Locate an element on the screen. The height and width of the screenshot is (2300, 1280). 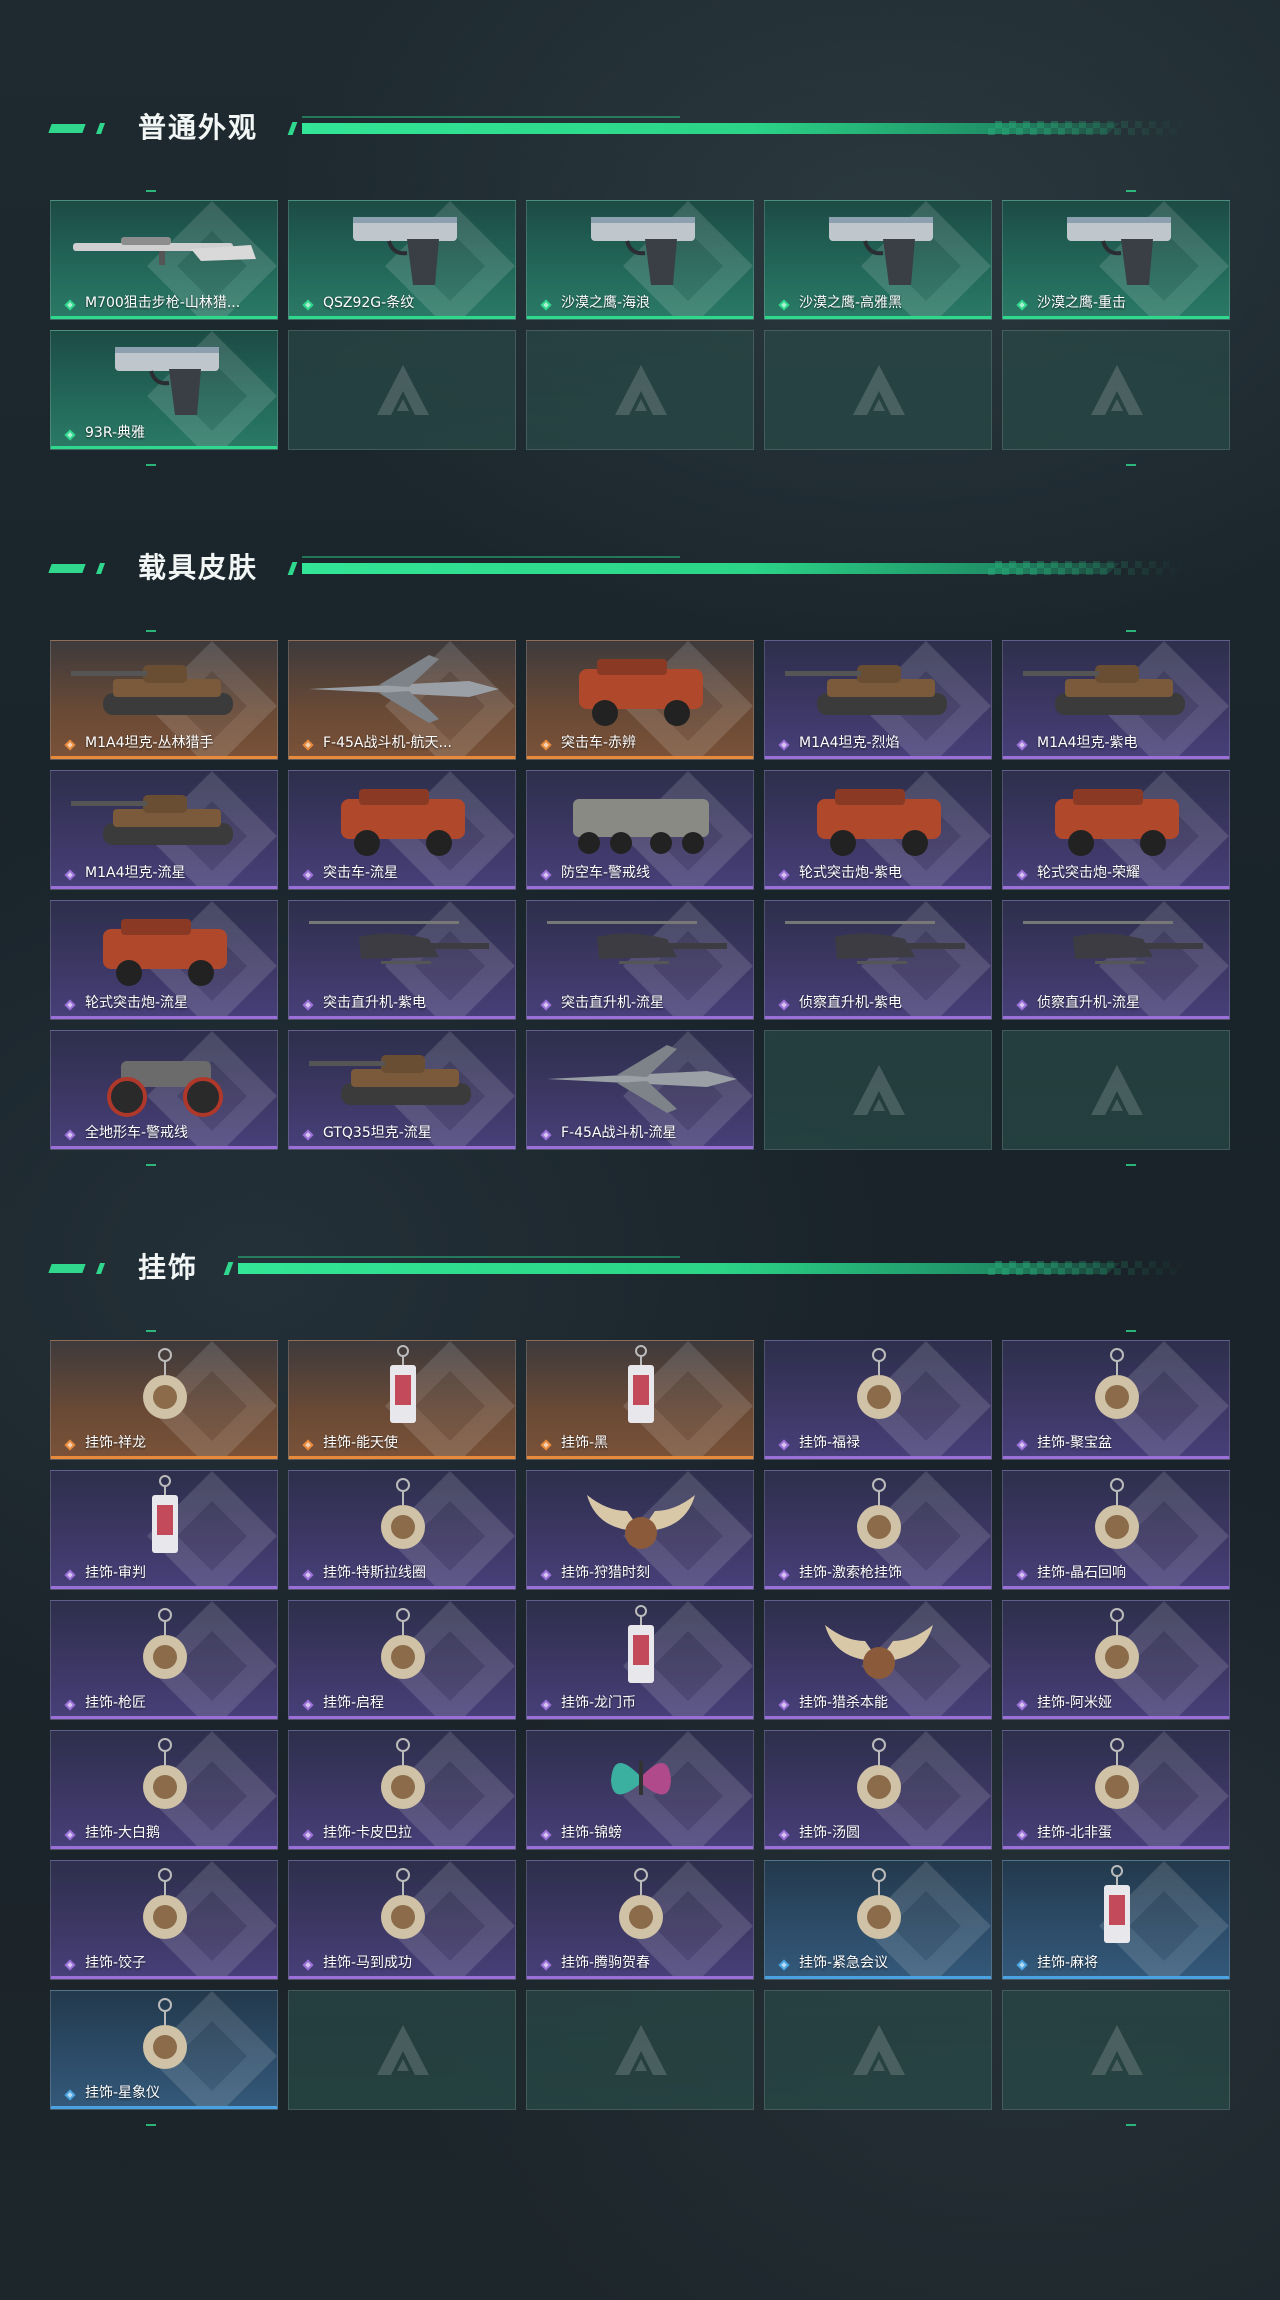
armored-car-icon is located at coordinates (402, 818).